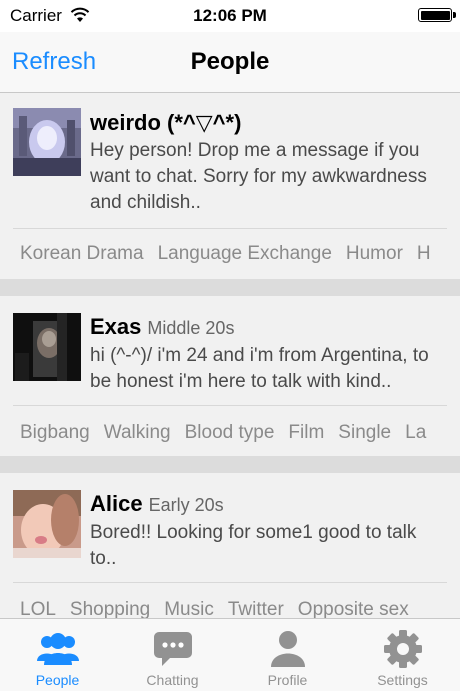 The image size is (460, 691). I want to click on tag: Film, so click(306, 432).